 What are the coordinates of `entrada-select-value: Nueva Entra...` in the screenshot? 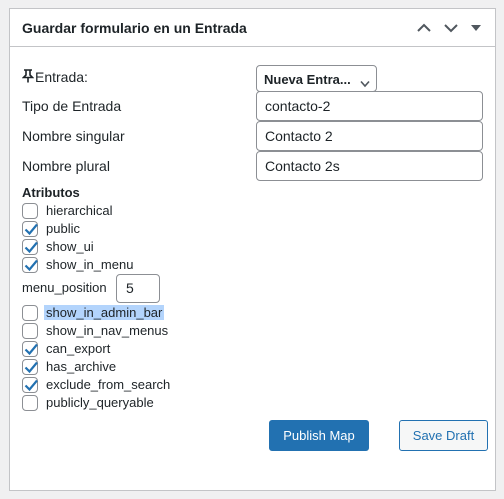 It's located at (307, 79).